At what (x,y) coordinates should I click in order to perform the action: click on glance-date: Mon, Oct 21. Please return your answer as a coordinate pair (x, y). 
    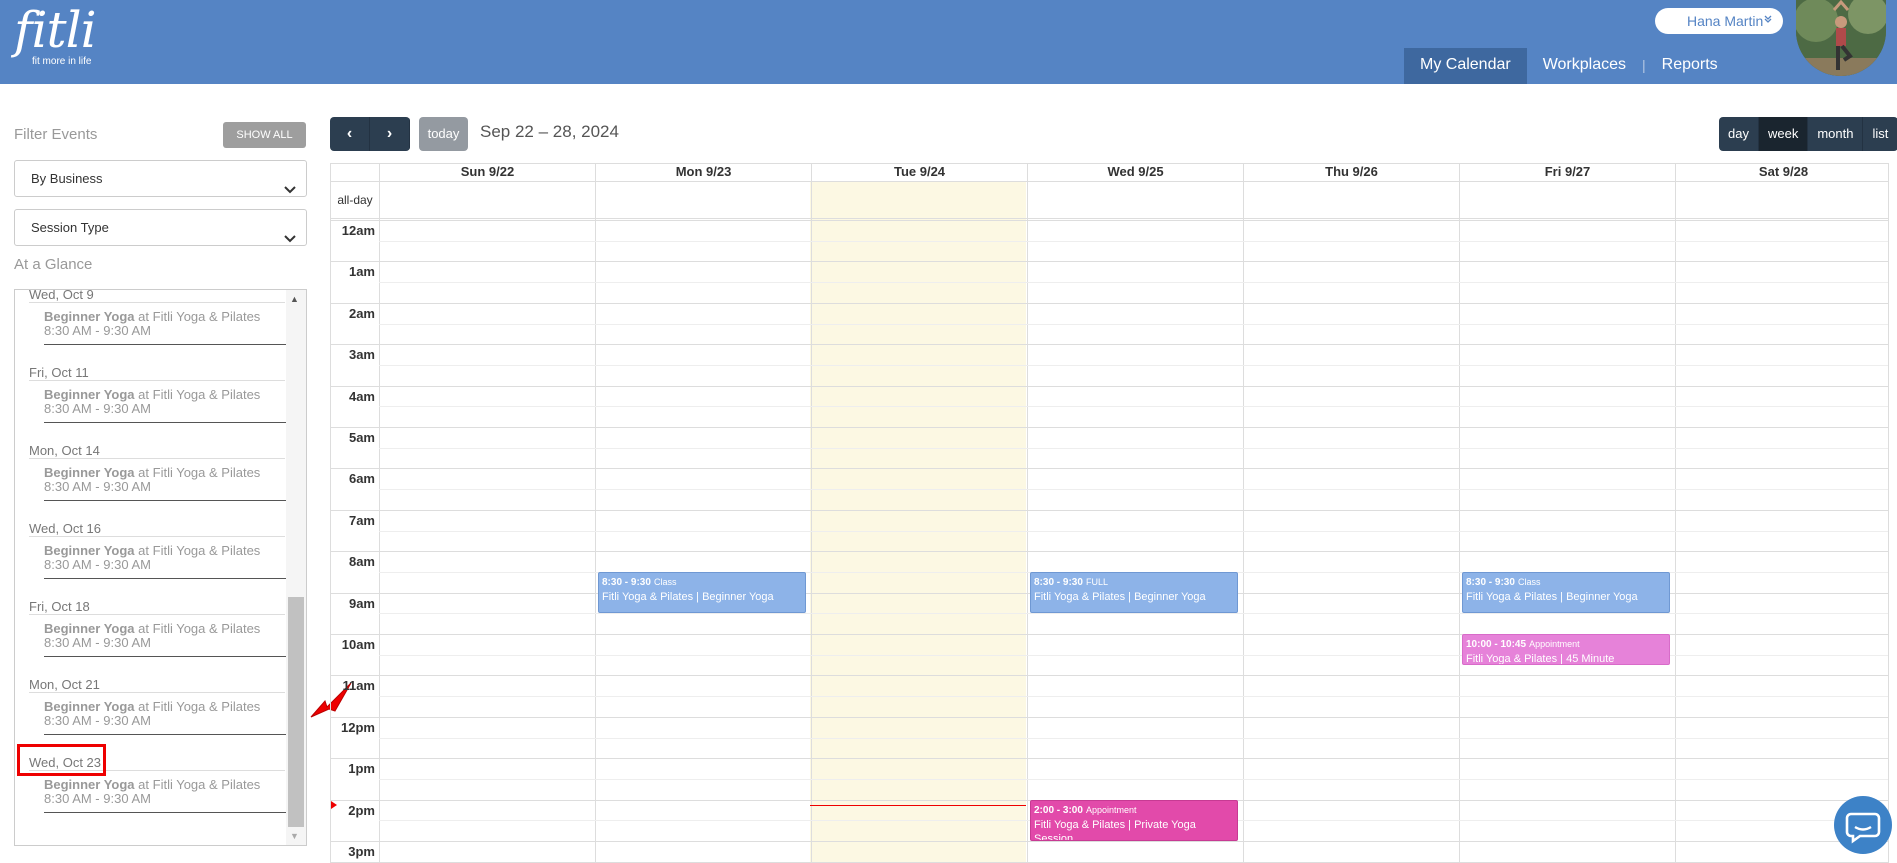
    Looking at the image, I should click on (64, 684).